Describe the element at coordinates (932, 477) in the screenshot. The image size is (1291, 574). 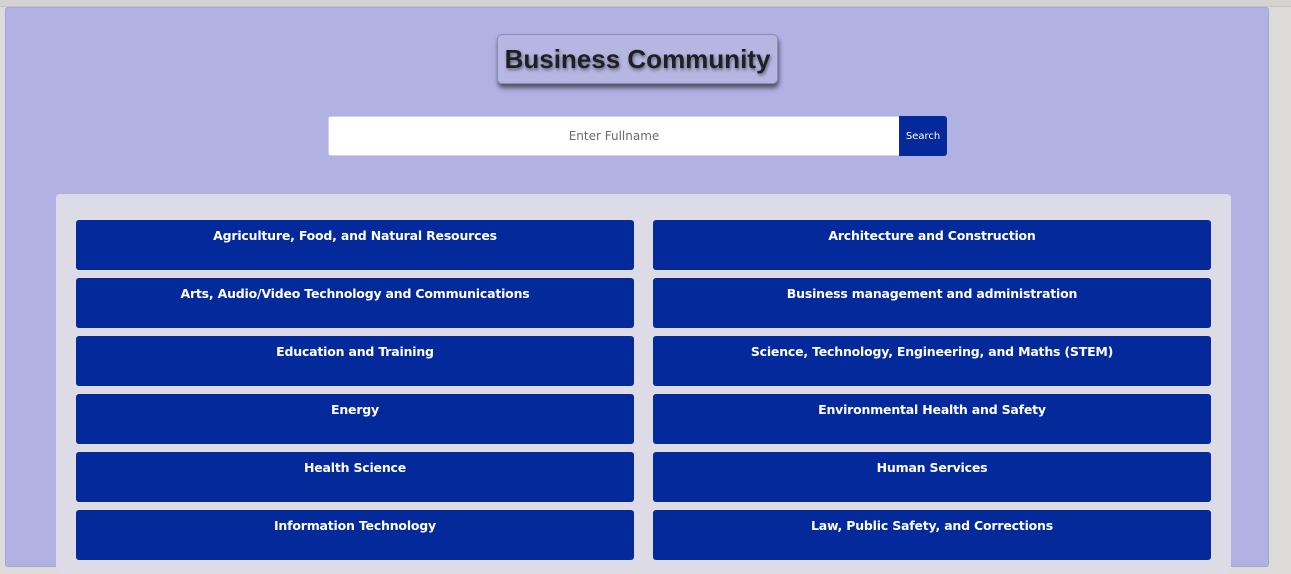
I see `category-human-services: Human Services` at that location.